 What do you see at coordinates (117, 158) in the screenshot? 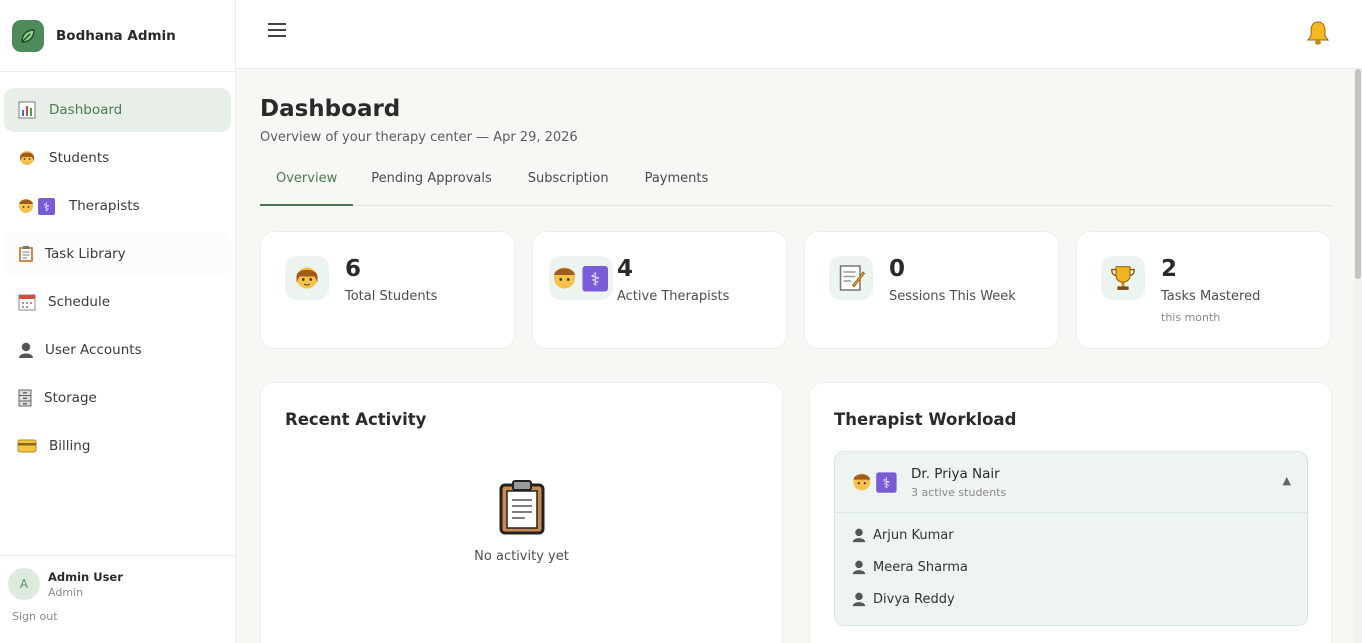
I see `sidebar-item-students: Students` at bounding box center [117, 158].